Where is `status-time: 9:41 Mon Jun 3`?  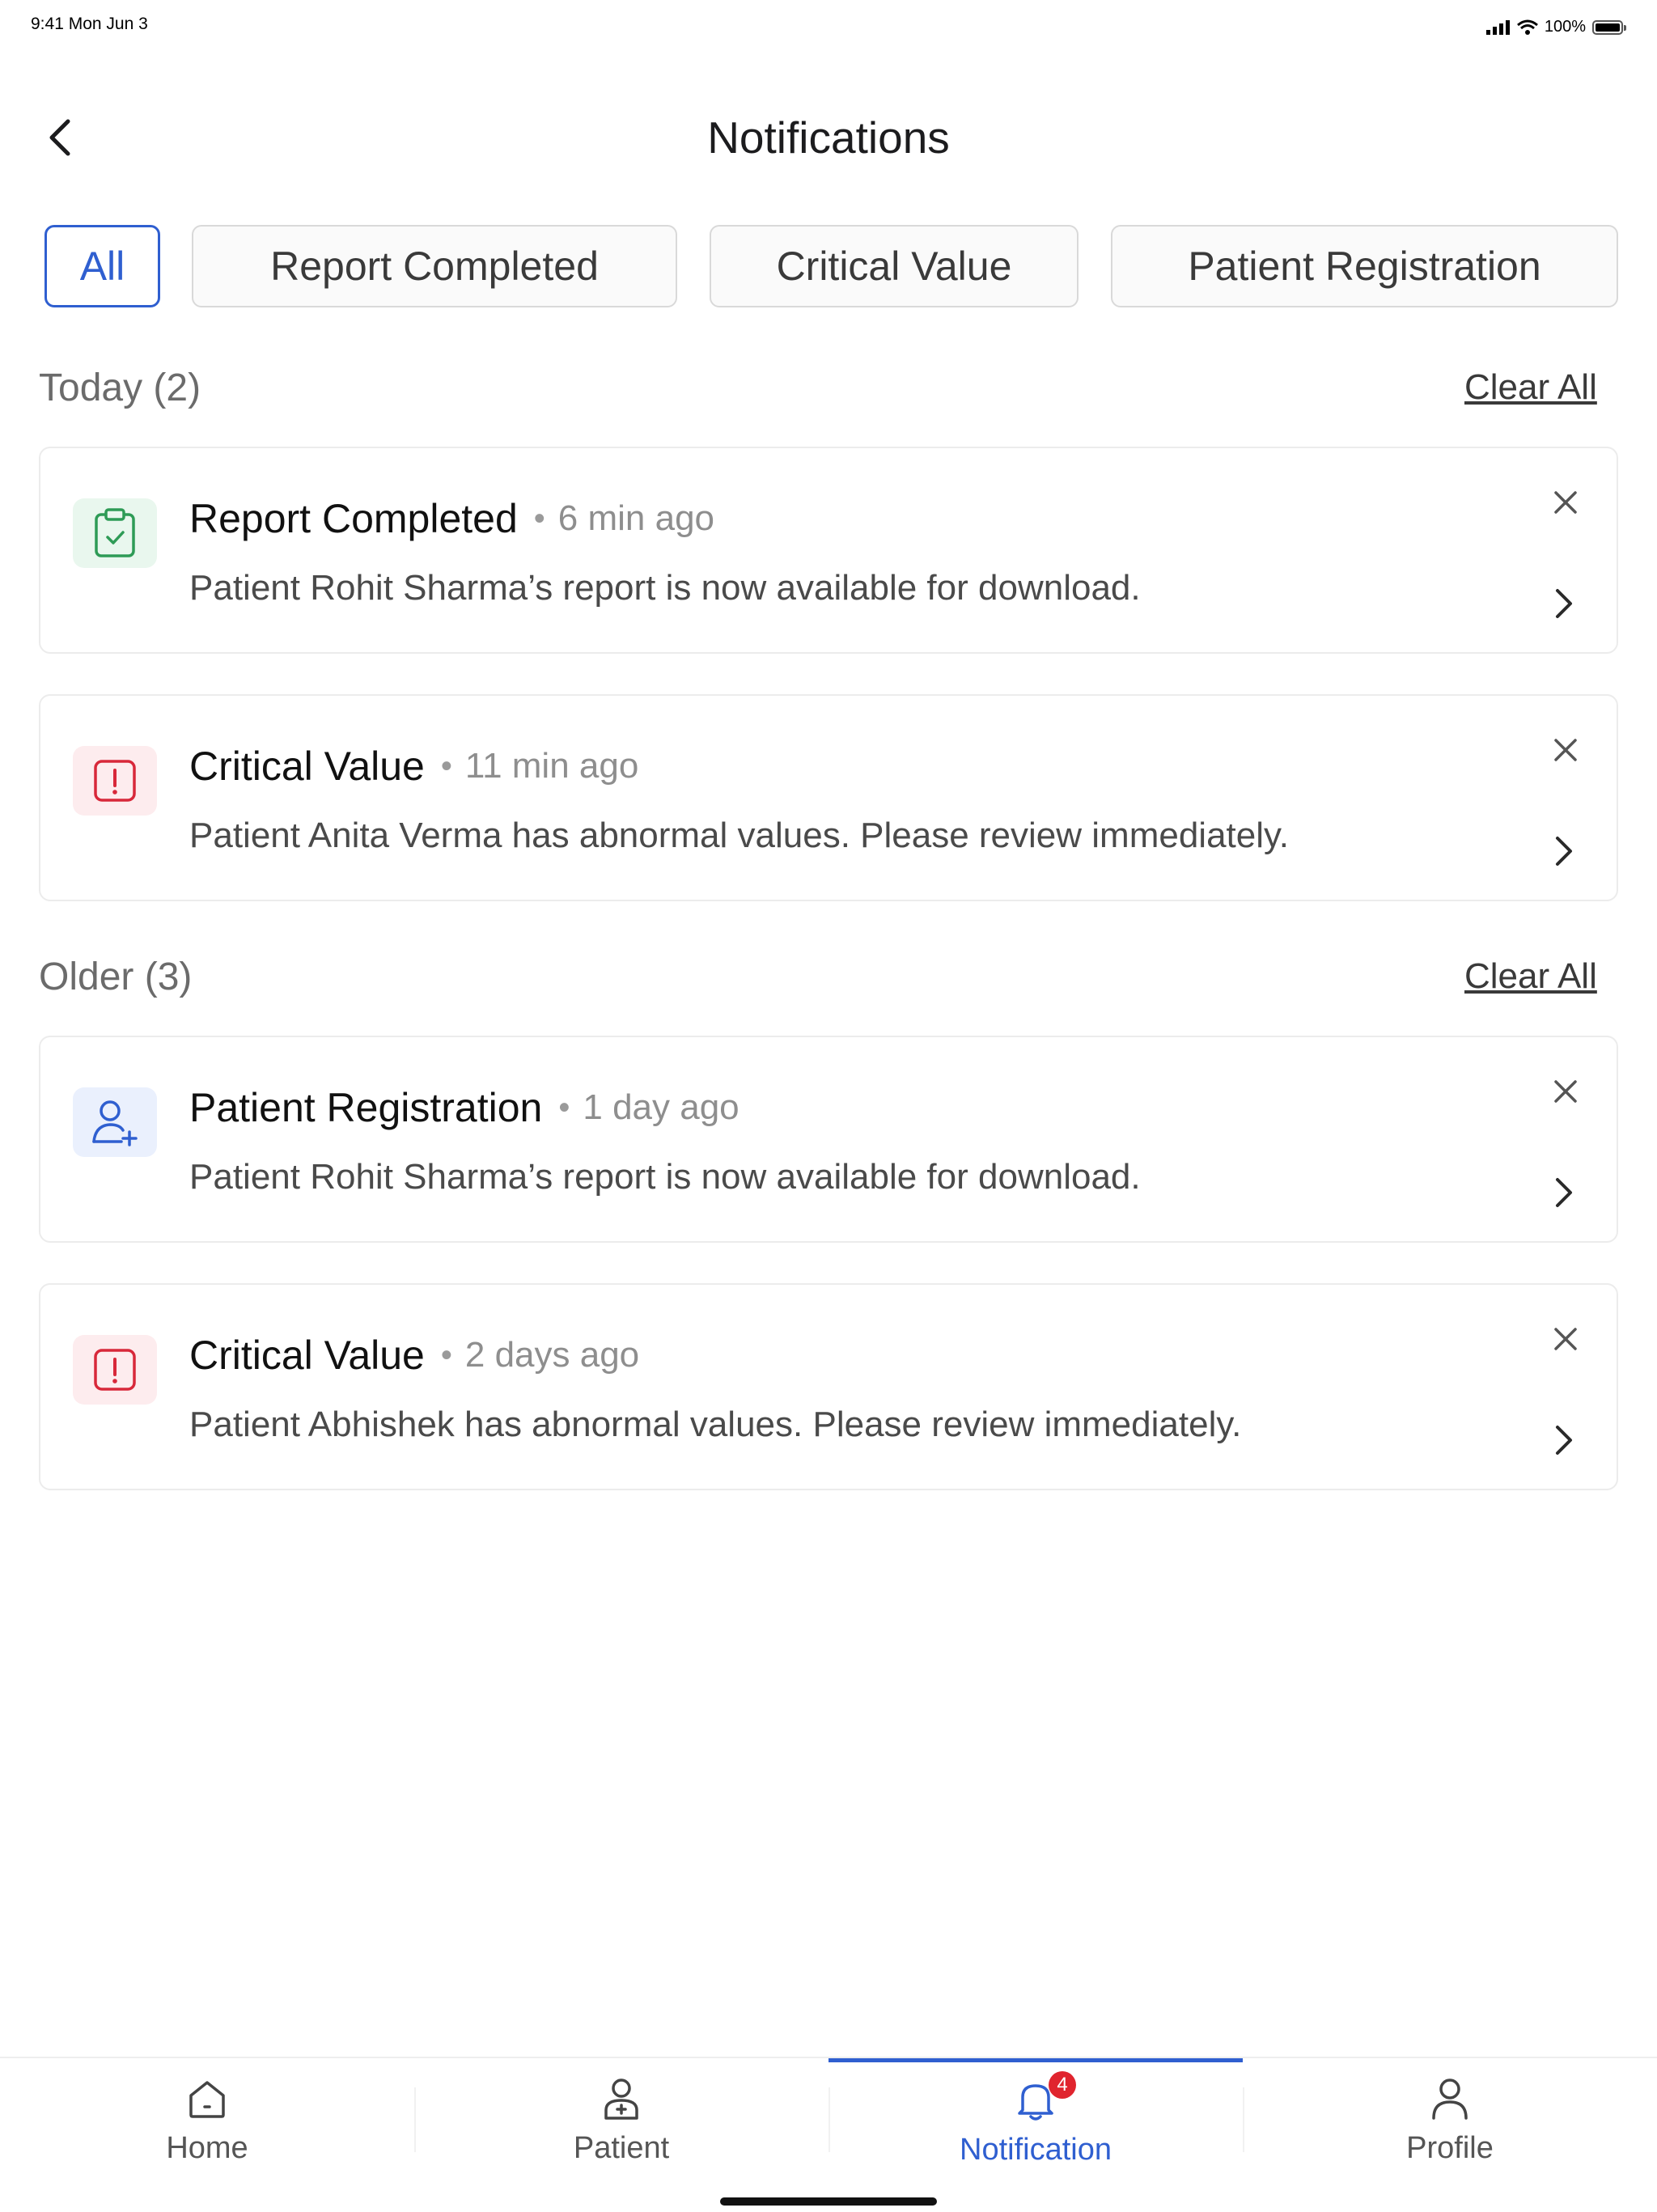
status-time: 9:41 Mon Jun 3 is located at coordinates (90, 24).